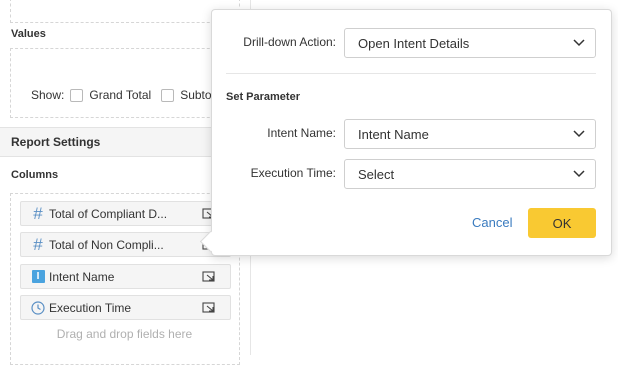  Describe the element at coordinates (124, 334) in the screenshot. I see `drag-drop-hint: Drag and drop fields here` at that location.